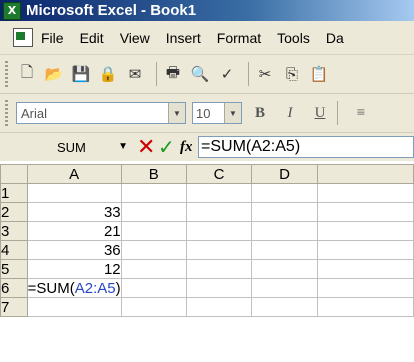 Image resolution: width=414 pixels, height=362 pixels. What do you see at coordinates (189, 147) in the screenshot?
I see `insert-function-icon: fx` at bounding box center [189, 147].